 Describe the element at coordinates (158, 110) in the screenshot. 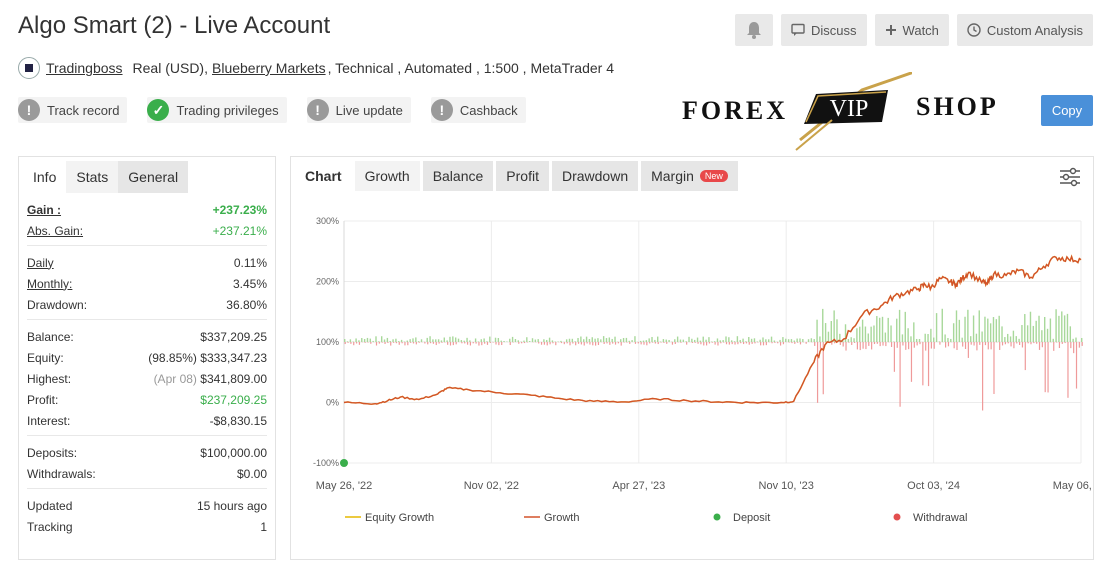

I see `check-icon: ✓` at that location.